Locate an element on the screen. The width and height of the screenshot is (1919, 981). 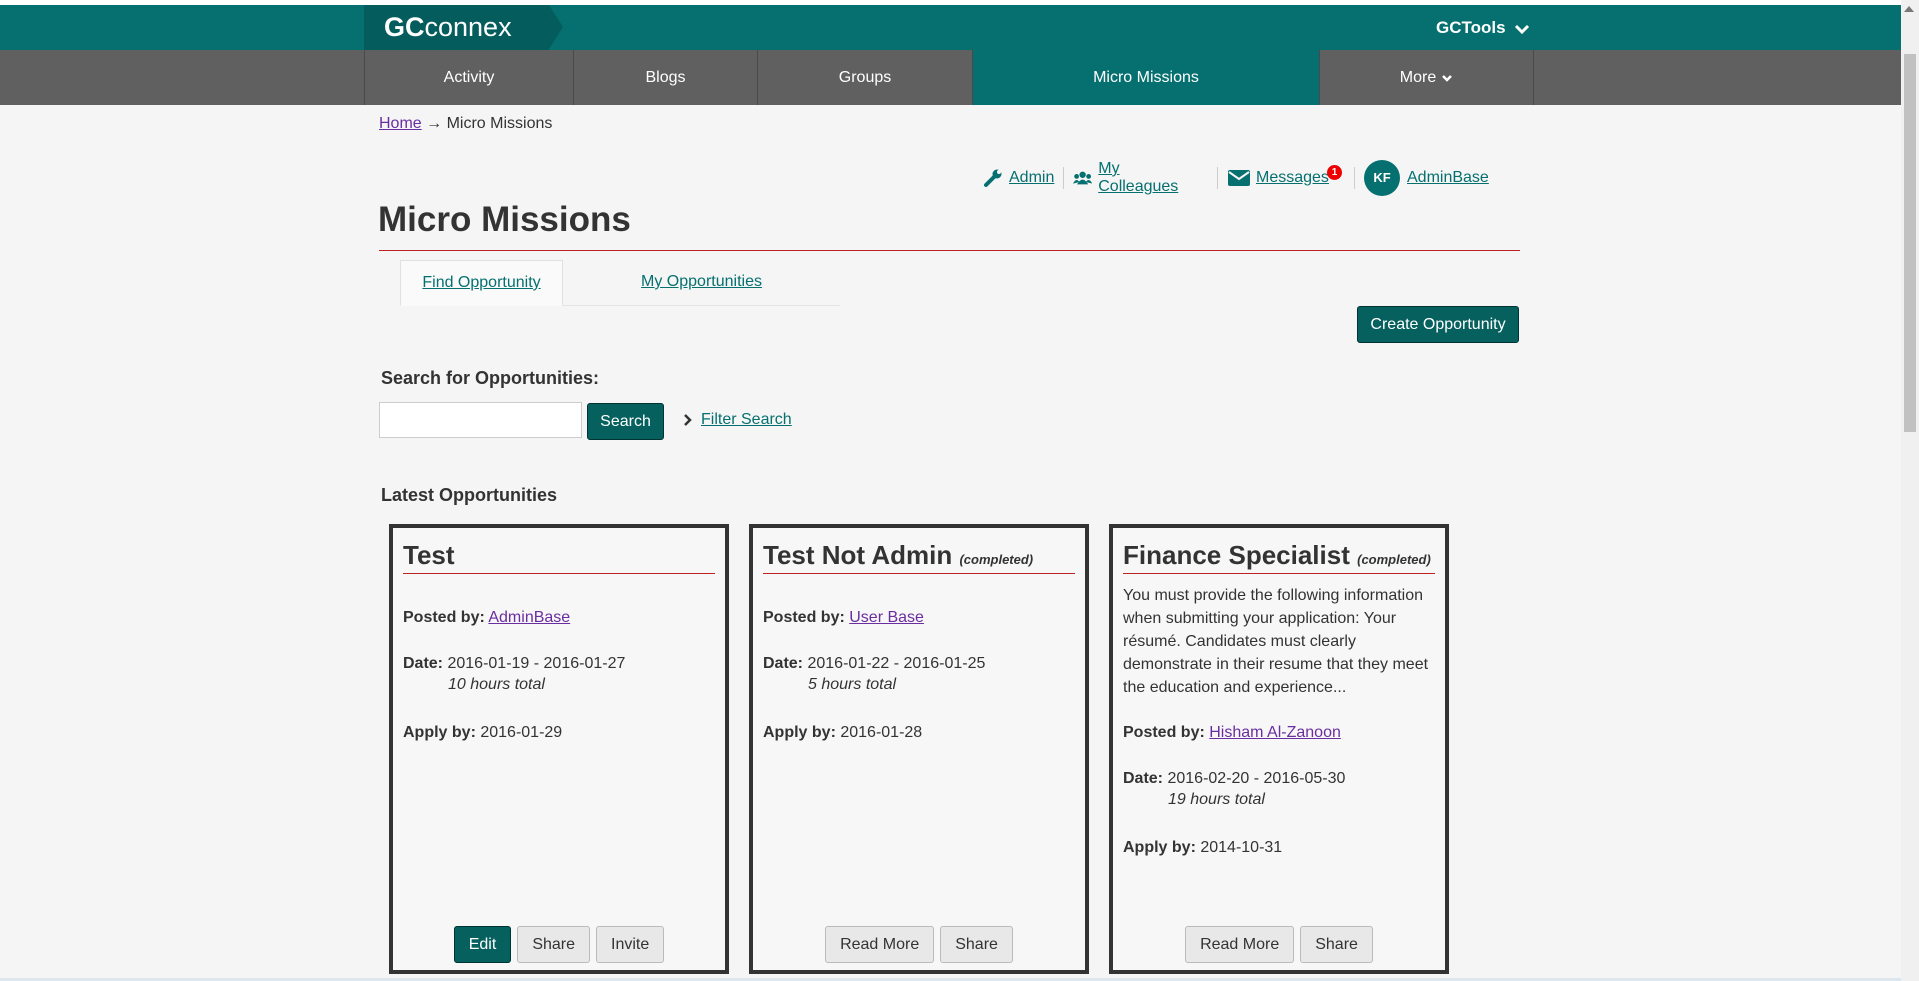
posted-by-row: Posted by: AdminBase is located at coordinates (486, 617).